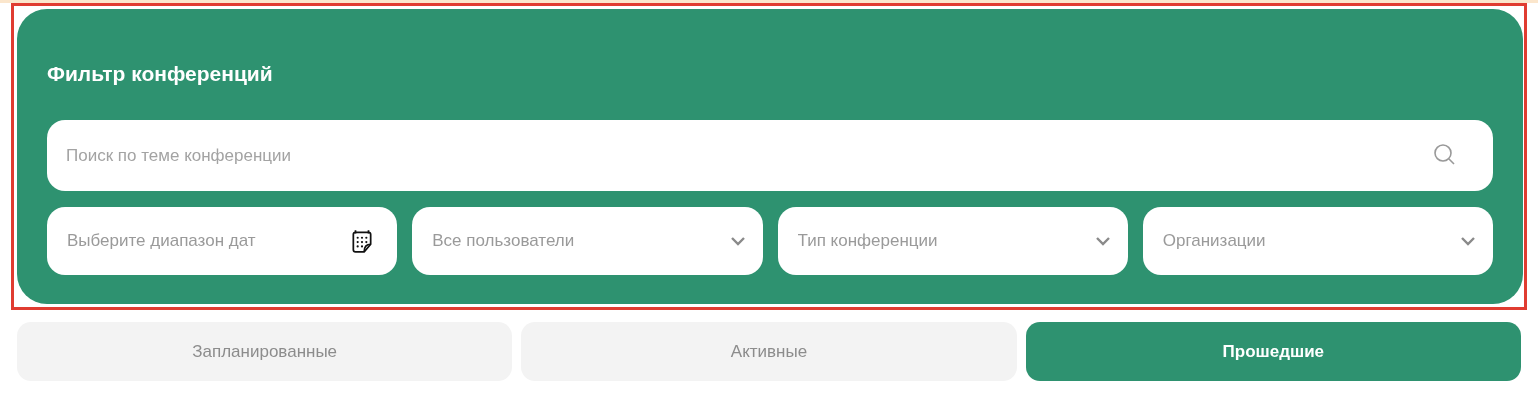 The height and width of the screenshot is (407, 1538). I want to click on tab: Прошедшие, so click(1273, 351).